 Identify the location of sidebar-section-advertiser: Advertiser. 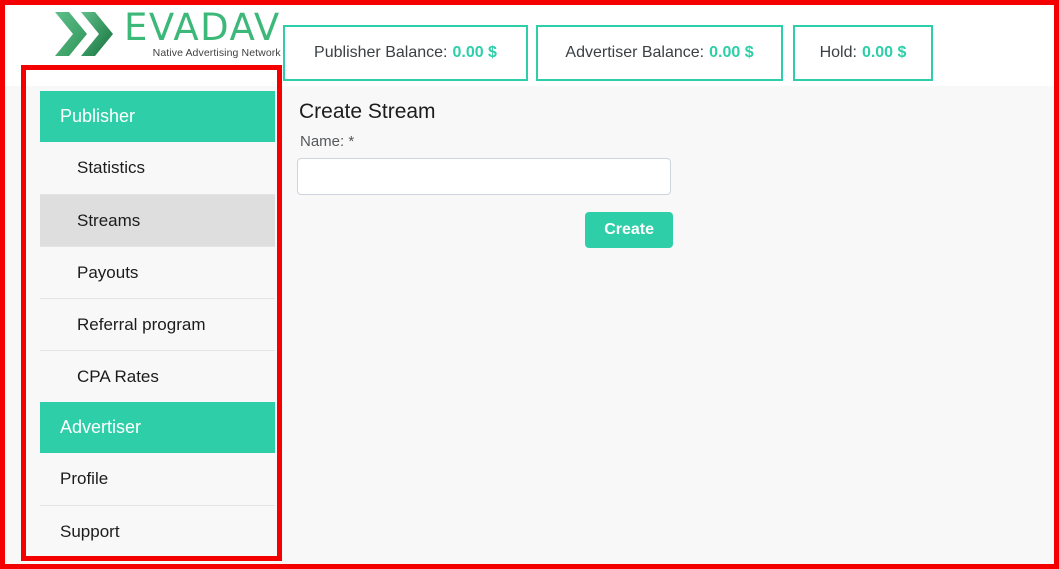
(157, 427).